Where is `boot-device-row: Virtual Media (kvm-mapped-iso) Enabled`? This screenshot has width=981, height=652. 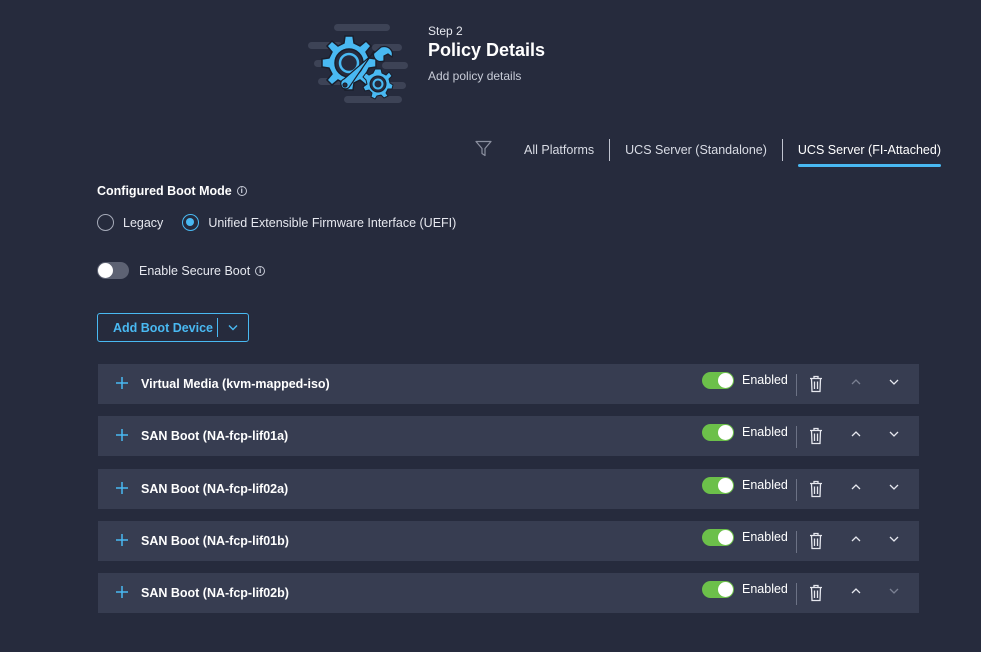 boot-device-row: Virtual Media (kvm-mapped-iso) Enabled is located at coordinates (508, 384).